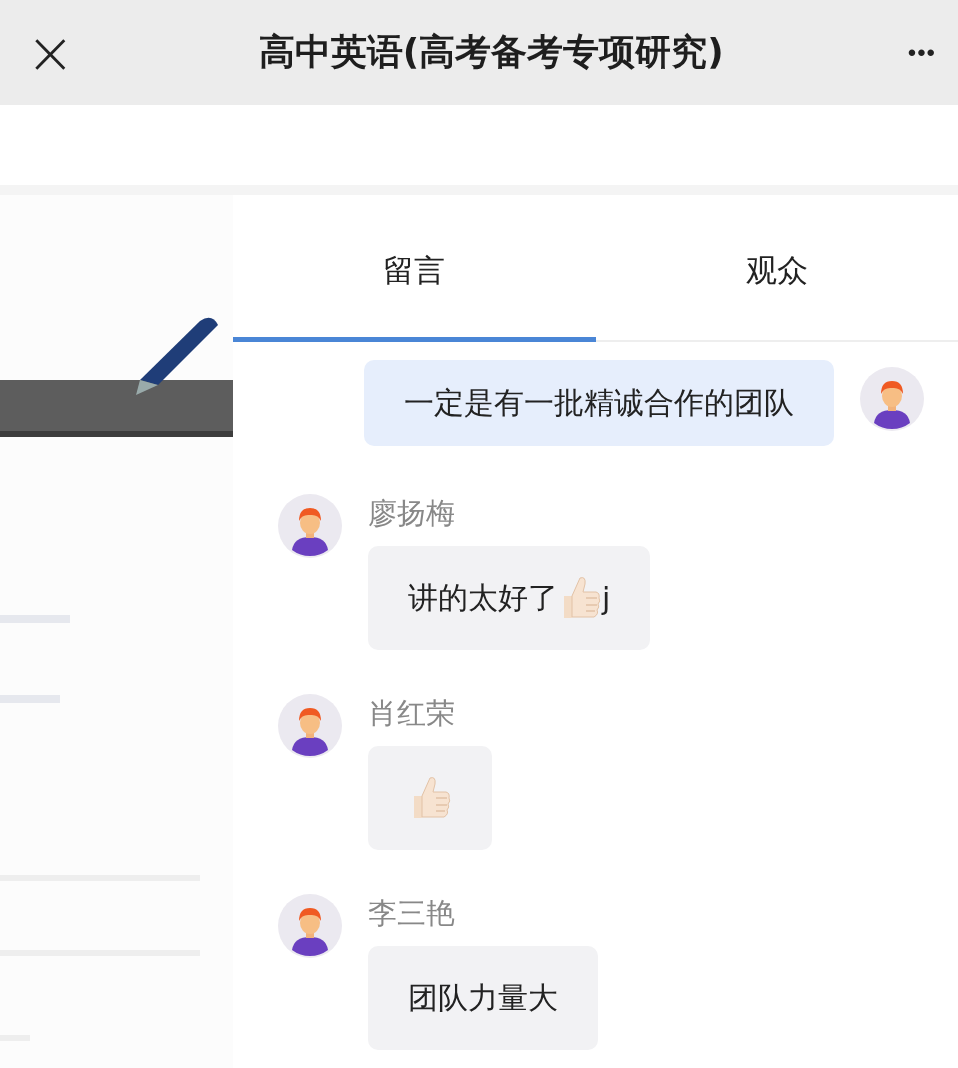 This screenshot has width=958, height=1068. I want to click on message-text: 讲的太好了, so click(483, 597).